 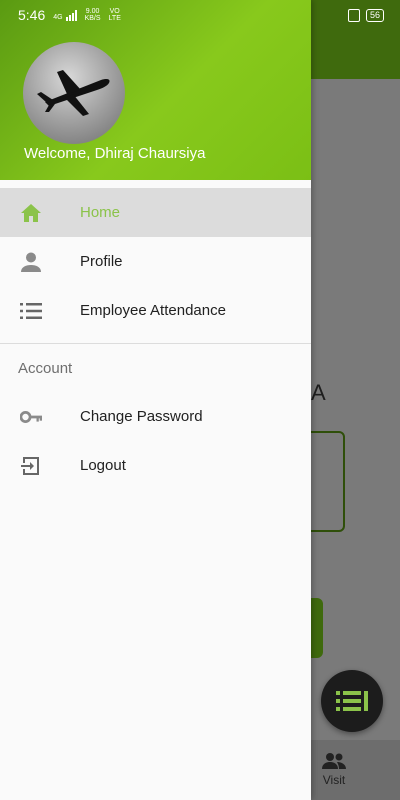 What do you see at coordinates (200, 15) in the screenshot?
I see `status-bar: 5:46 4G 9.00 KB/S VO LTE 56` at bounding box center [200, 15].